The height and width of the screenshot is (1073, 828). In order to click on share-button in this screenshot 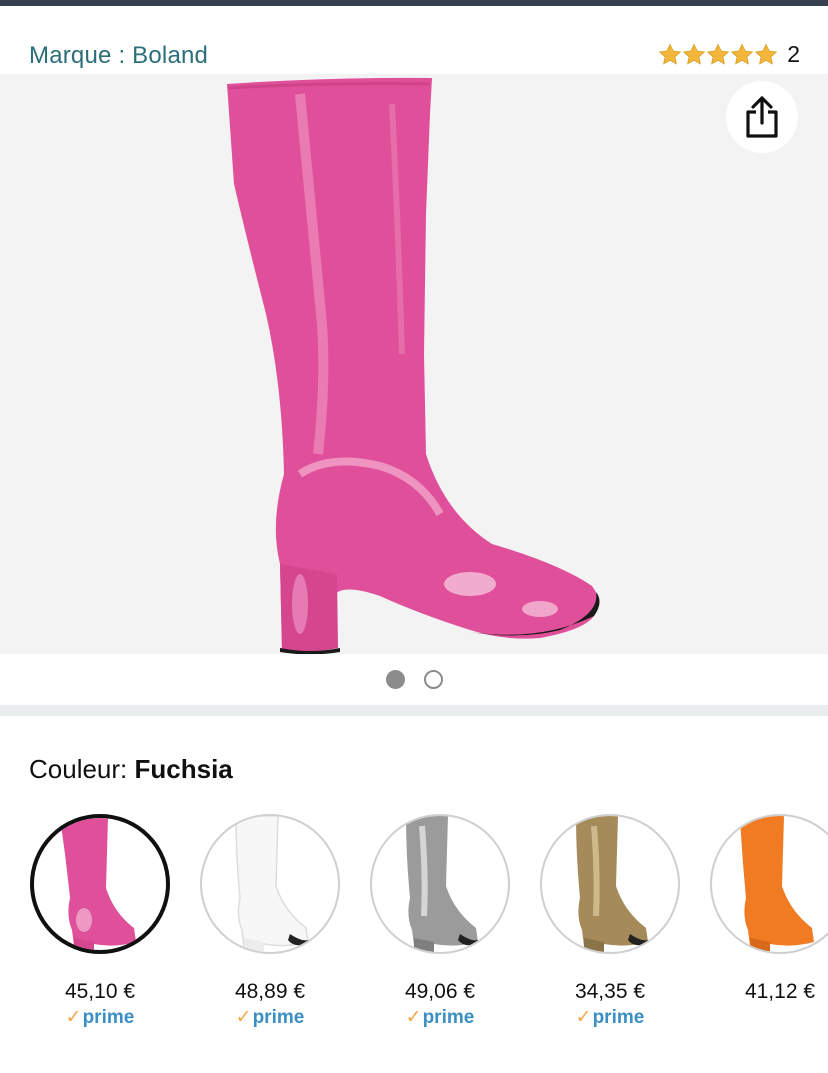, I will do `click(762, 117)`.